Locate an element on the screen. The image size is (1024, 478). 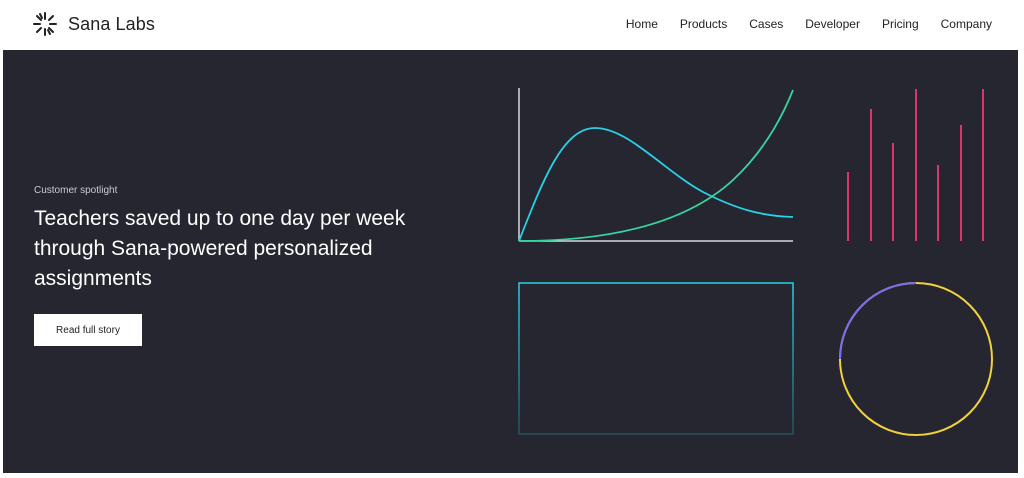
brand-name: Sana Labs is located at coordinates (111, 23).